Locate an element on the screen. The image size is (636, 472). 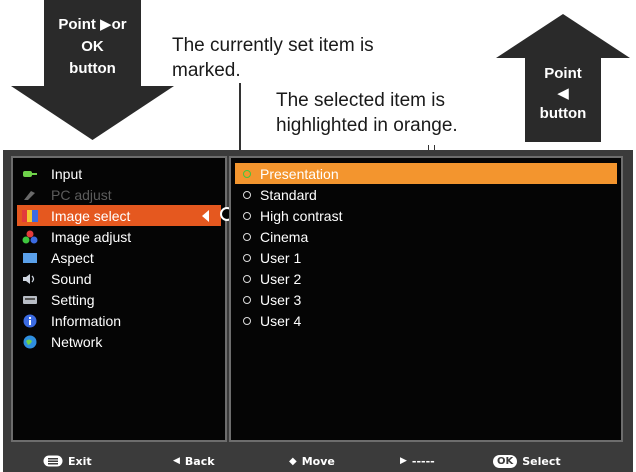
menu-item-image-adjust: Image adjust is located at coordinates (119, 236).